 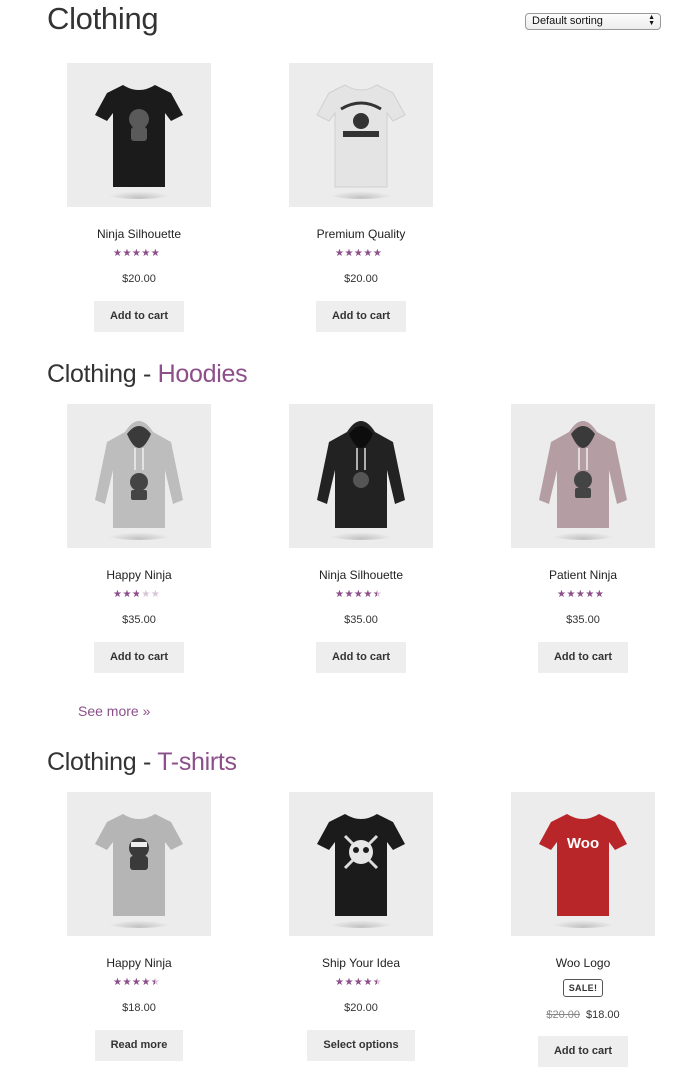 I want to click on section-title-hoodies: Clothing - Hoodies, so click(x=147, y=374).